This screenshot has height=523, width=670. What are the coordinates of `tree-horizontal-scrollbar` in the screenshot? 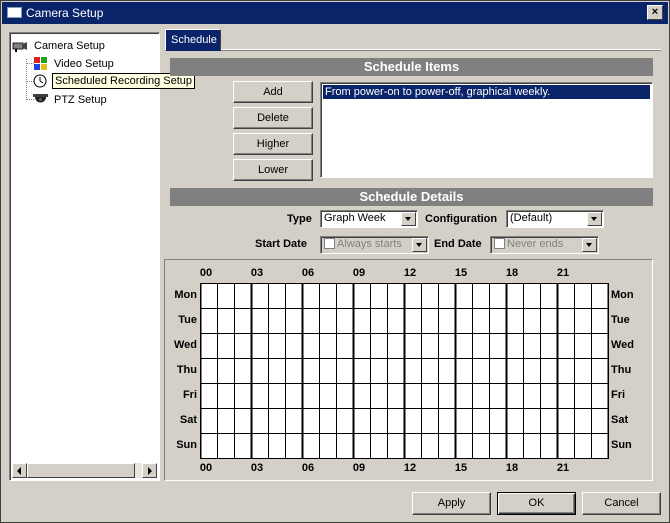 It's located at (84, 470).